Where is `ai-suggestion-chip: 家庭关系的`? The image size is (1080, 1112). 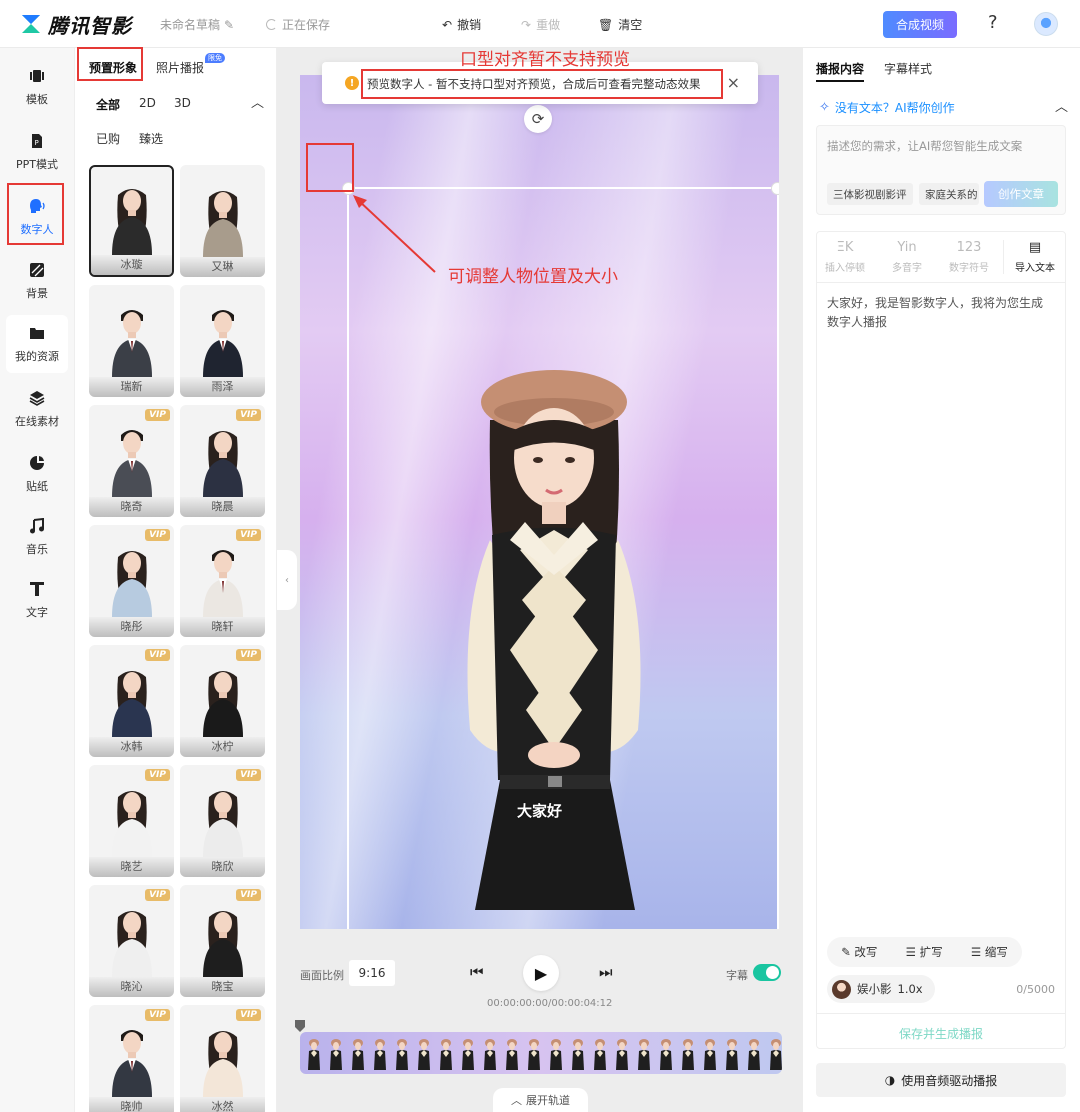 ai-suggestion-chip: 家庭关系的 is located at coordinates (949, 194).